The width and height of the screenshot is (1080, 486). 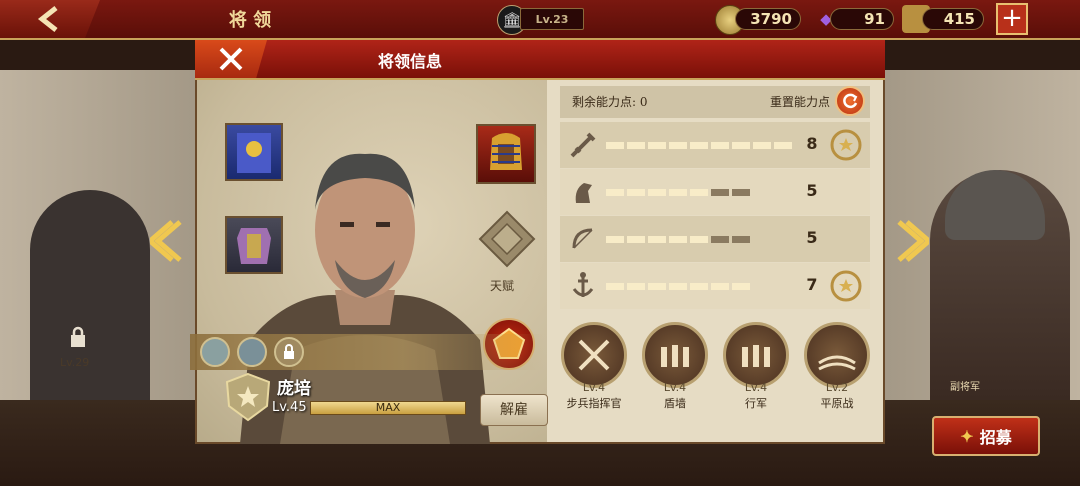 What do you see at coordinates (502, 286) in the screenshot?
I see `talent-label: 天赋` at bounding box center [502, 286].